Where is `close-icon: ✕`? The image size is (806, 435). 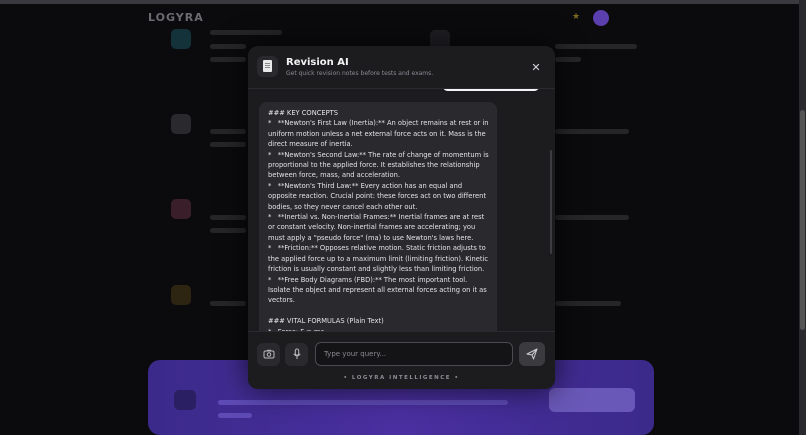 close-icon: ✕ is located at coordinates (536, 68).